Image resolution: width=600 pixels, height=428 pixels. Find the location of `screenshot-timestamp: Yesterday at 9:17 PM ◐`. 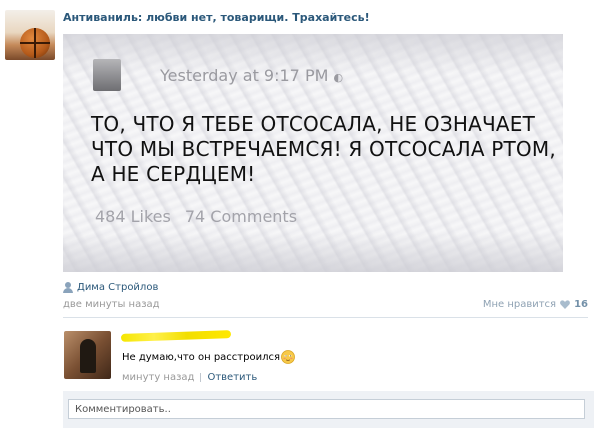

screenshot-timestamp: Yesterday at 9:17 PM ◐ is located at coordinates (251, 75).